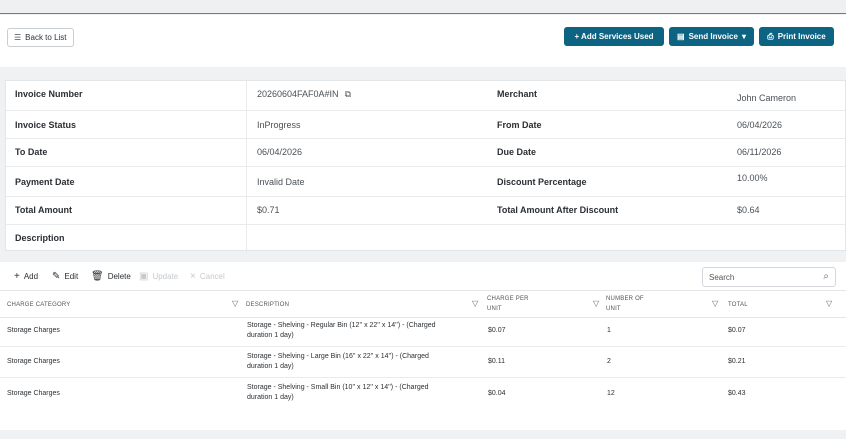 Image resolution: width=846 pixels, height=439 pixels. I want to click on save-icon: ▣, so click(144, 276).